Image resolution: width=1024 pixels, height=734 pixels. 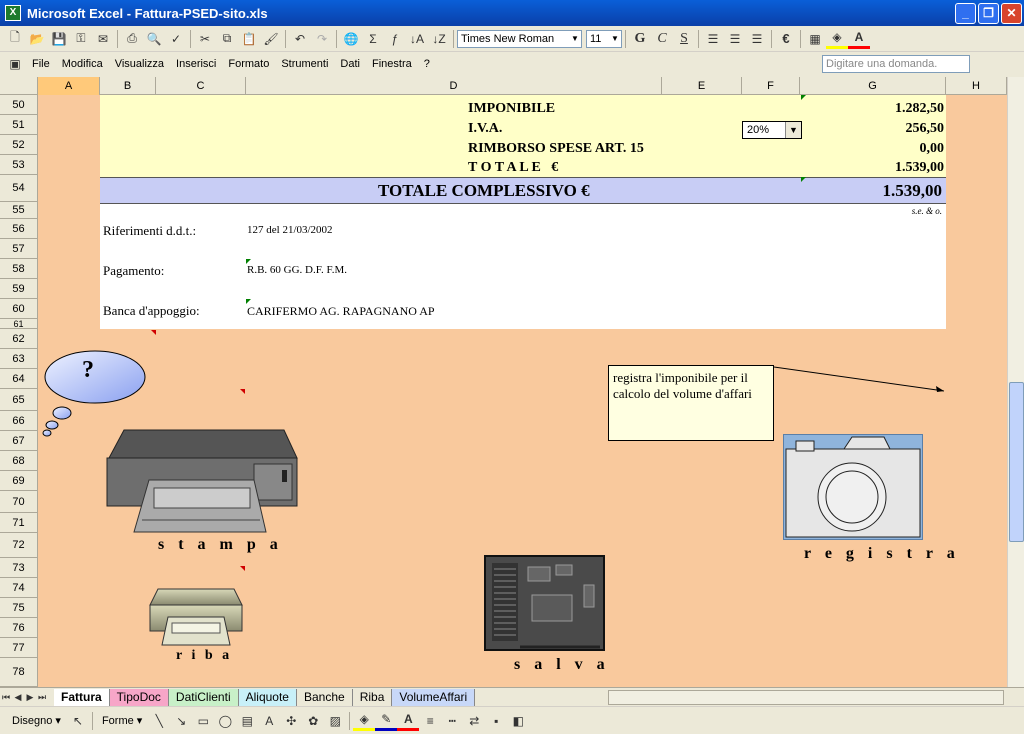 What do you see at coordinates (806, 697) in the screenshot?
I see `horizontal-scrollbar` at bounding box center [806, 697].